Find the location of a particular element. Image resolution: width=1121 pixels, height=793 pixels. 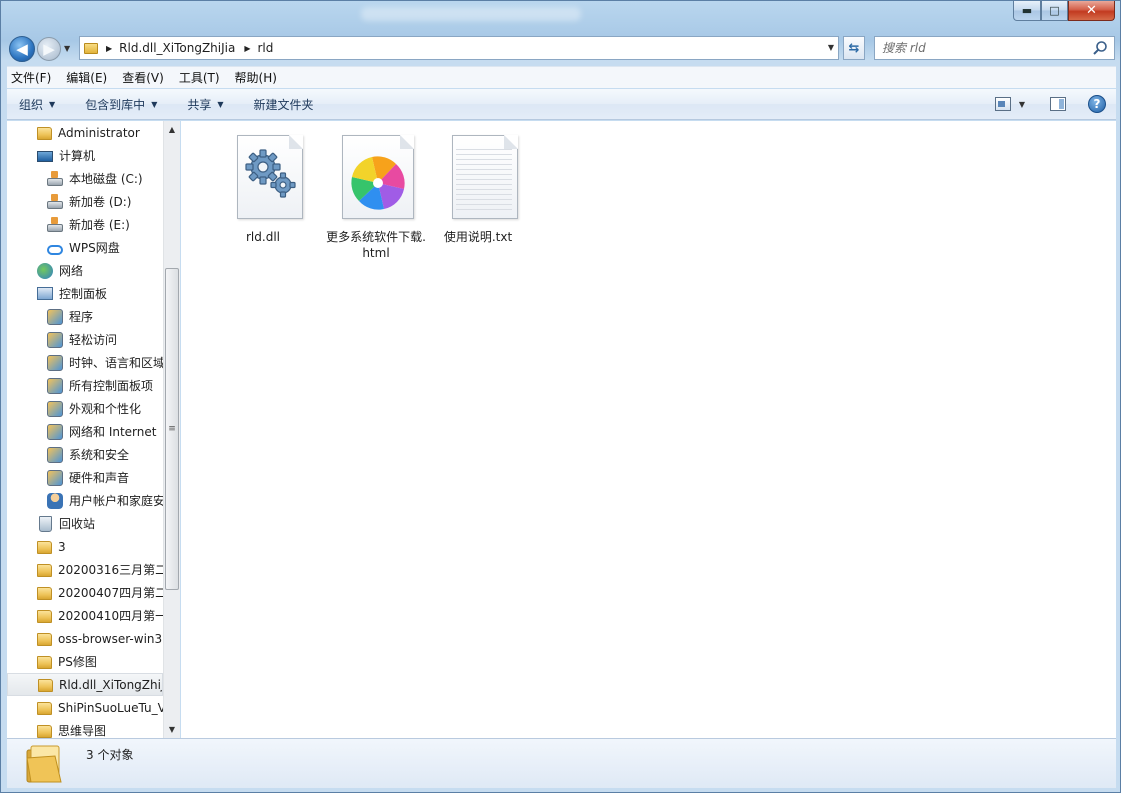

ease-of-access-icon is located at coordinates (55, 339).